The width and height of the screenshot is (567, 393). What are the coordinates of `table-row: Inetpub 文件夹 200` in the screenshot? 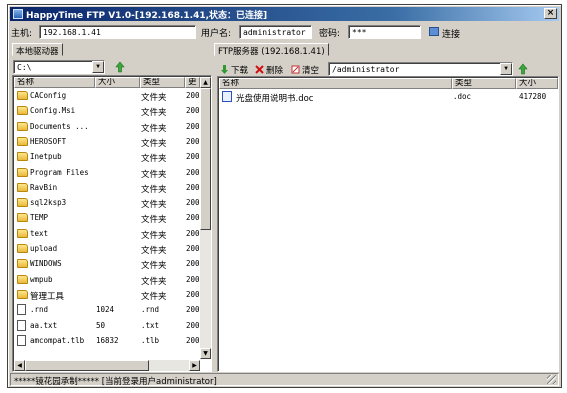 It's located at (107, 157).